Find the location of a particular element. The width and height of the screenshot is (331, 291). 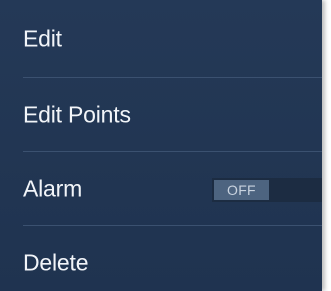

alarm-toggle: OFF is located at coordinates (267, 190).